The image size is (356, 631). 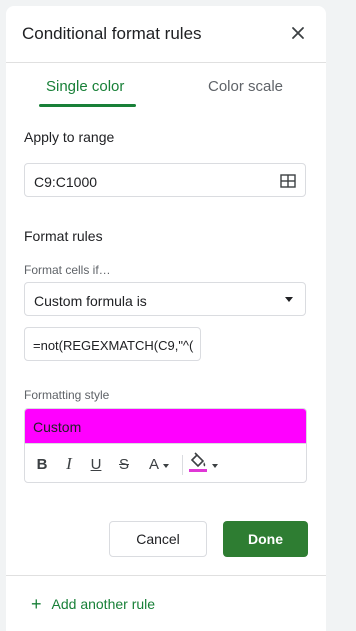 I want to click on done-button: Done, so click(x=265, y=539).